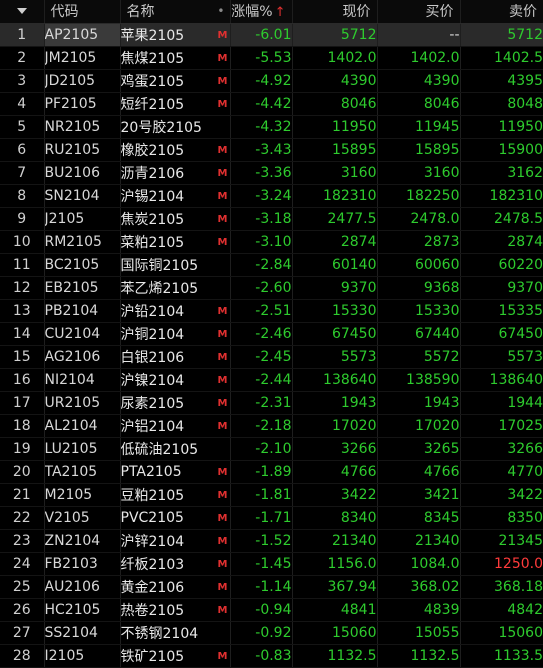 This screenshot has width=543, height=668. Describe the element at coordinates (271, 472) in the screenshot. I see `table-row: 20 TA2105 PTA2105 M -1.89 4766 4766 4770` at that location.